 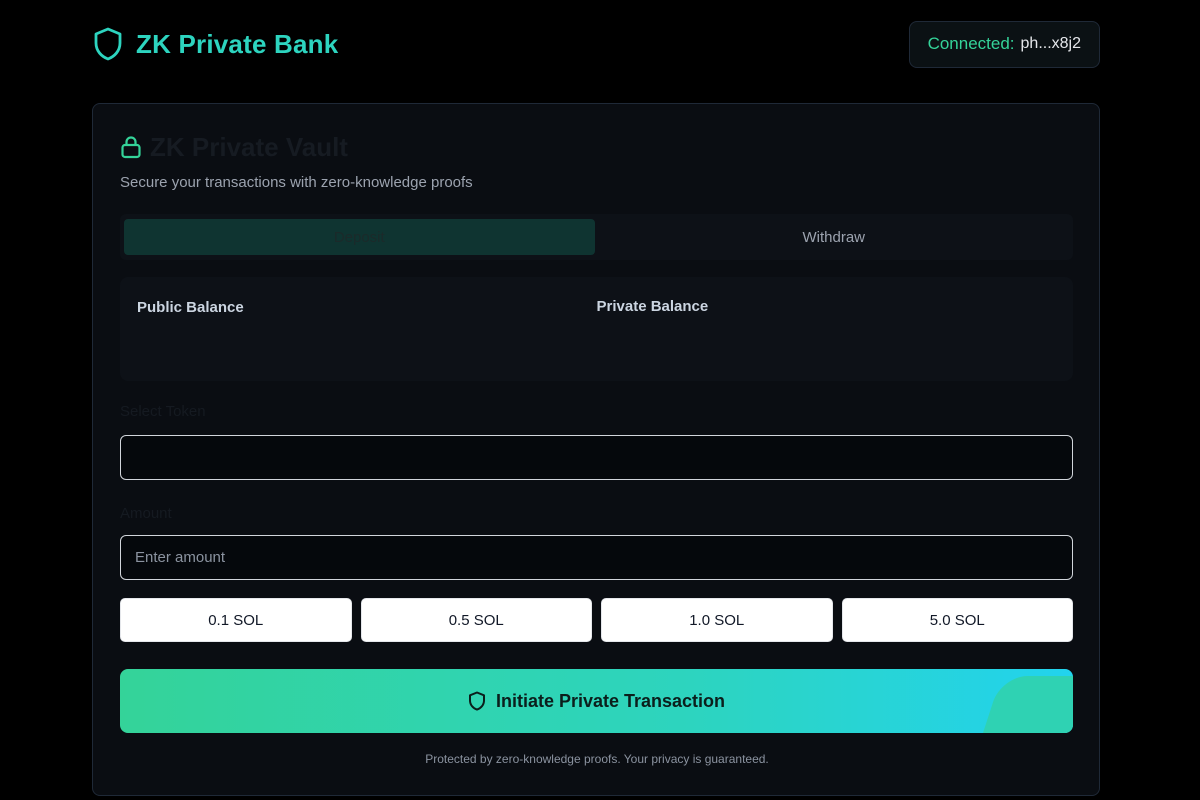 I want to click on wallet-address: ph...x8j2, so click(x=1050, y=43).